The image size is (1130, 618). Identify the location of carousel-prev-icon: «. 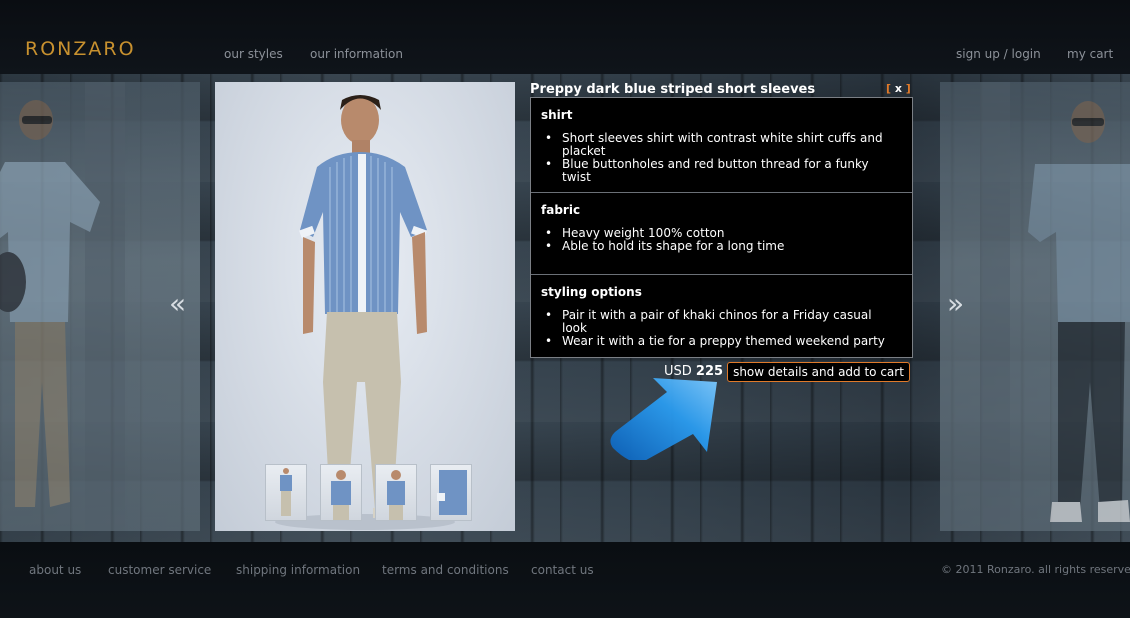
(177, 304).